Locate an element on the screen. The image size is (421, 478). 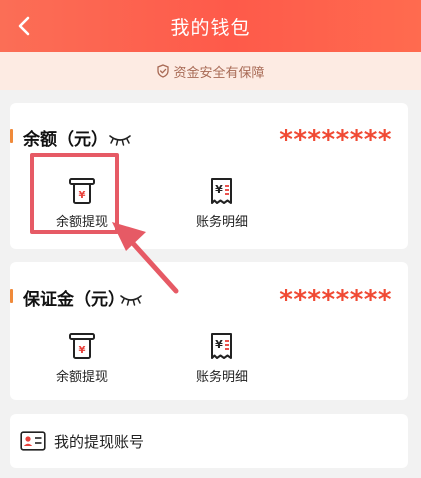
balance-card-header: 余额（元） ******** is located at coordinates (209, 129).